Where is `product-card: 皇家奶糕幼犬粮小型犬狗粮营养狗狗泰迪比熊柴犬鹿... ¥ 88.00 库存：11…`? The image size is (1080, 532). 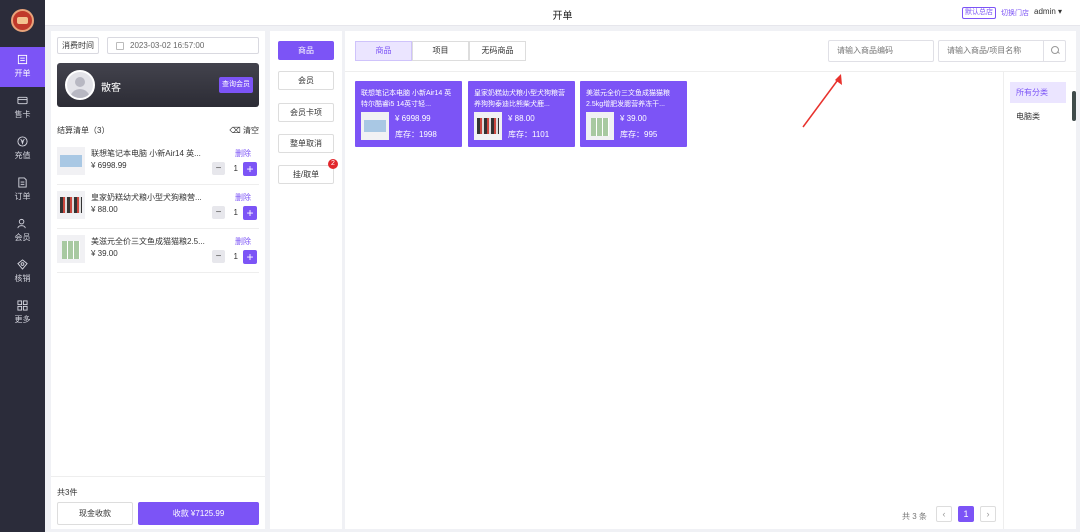 product-card: 皇家奶糕幼犬粮小型犬狗粮营养狗狗泰迪比熊柴犬鹿... ¥ 88.00 库存：11… is located at coordinates (521, 114).